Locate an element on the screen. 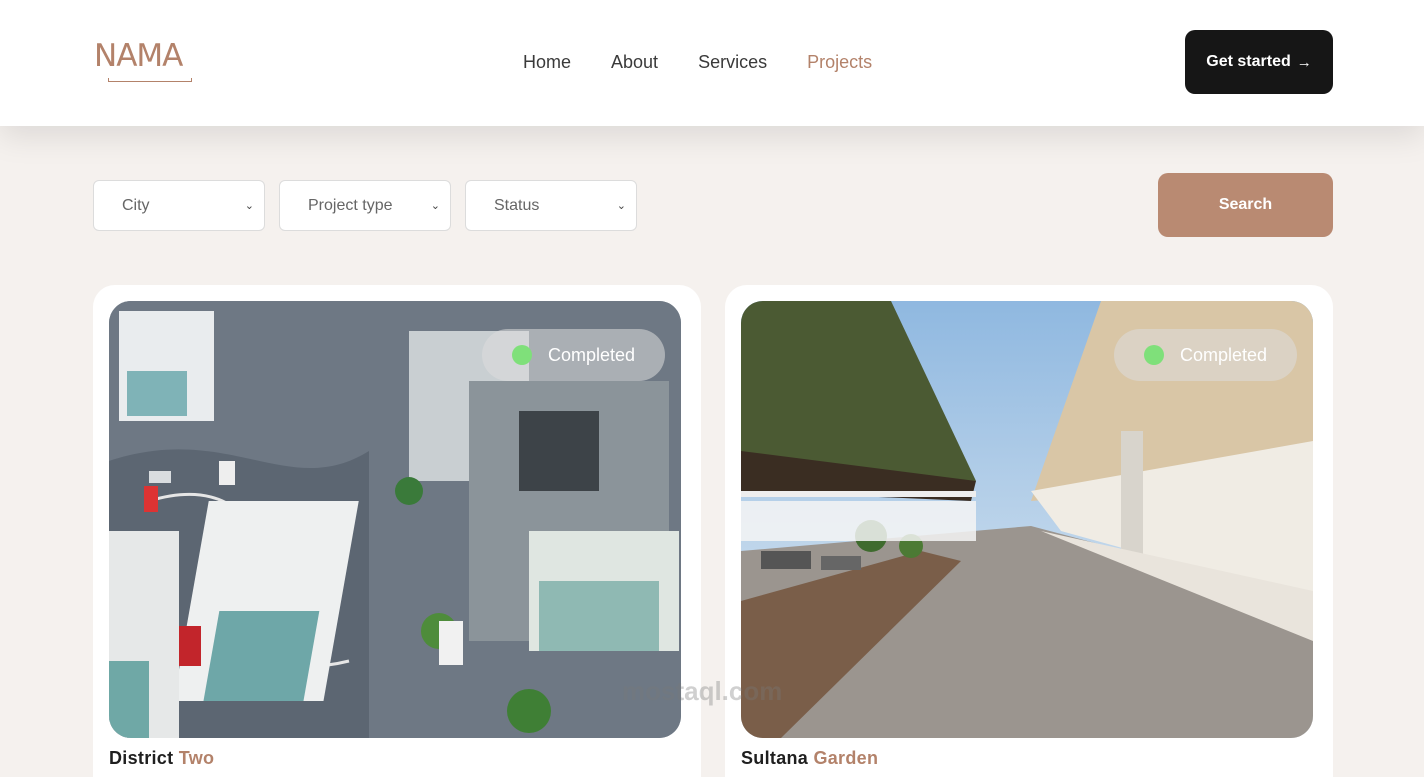 The image size is (1424, 777). logo: NAMA is located at coordinates (152, 62).